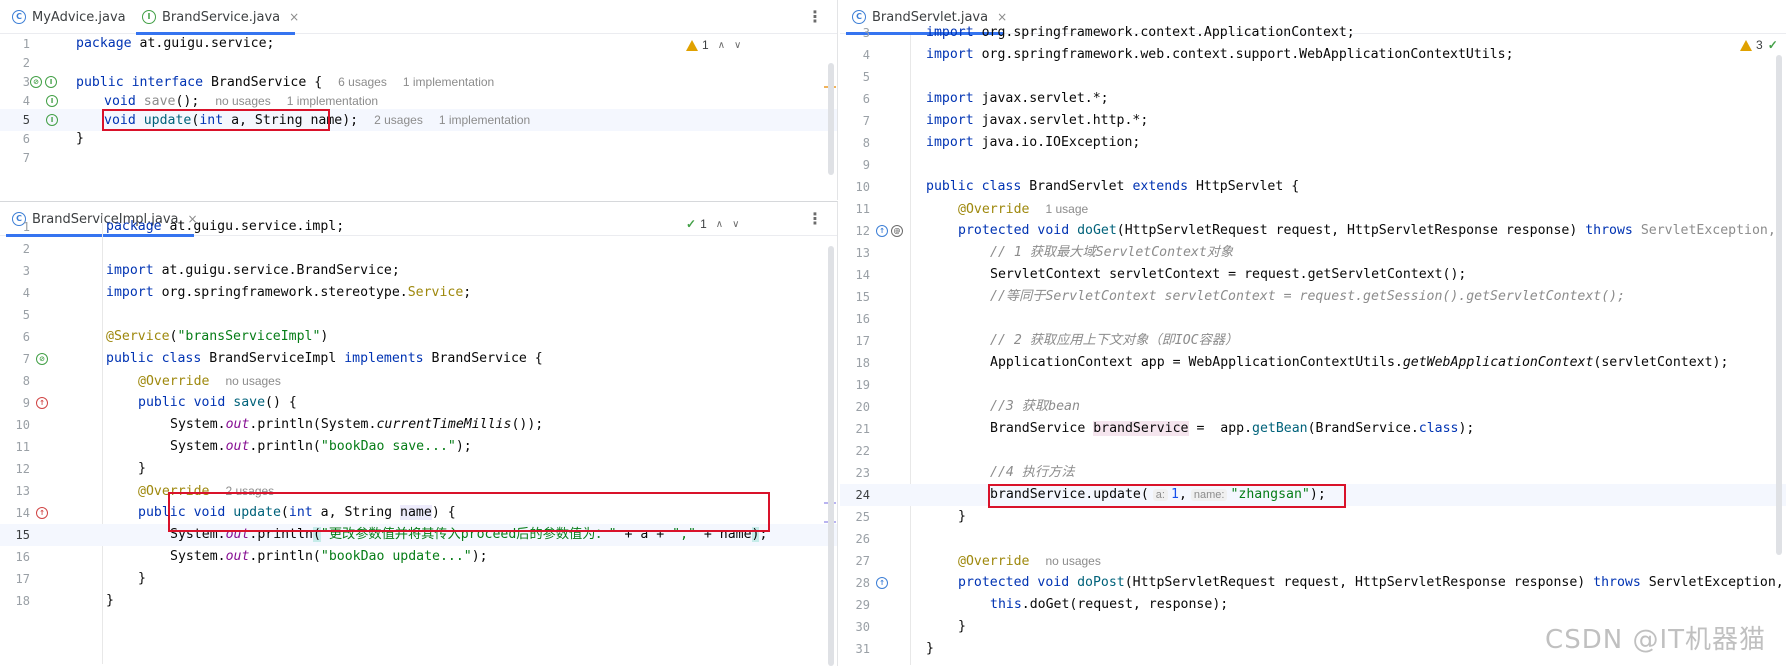 The width and height of the screenshot is (1786, 666). Describe the element at coordinates (862, 495) in the screenshot. I see `line-number: 24` at that location.